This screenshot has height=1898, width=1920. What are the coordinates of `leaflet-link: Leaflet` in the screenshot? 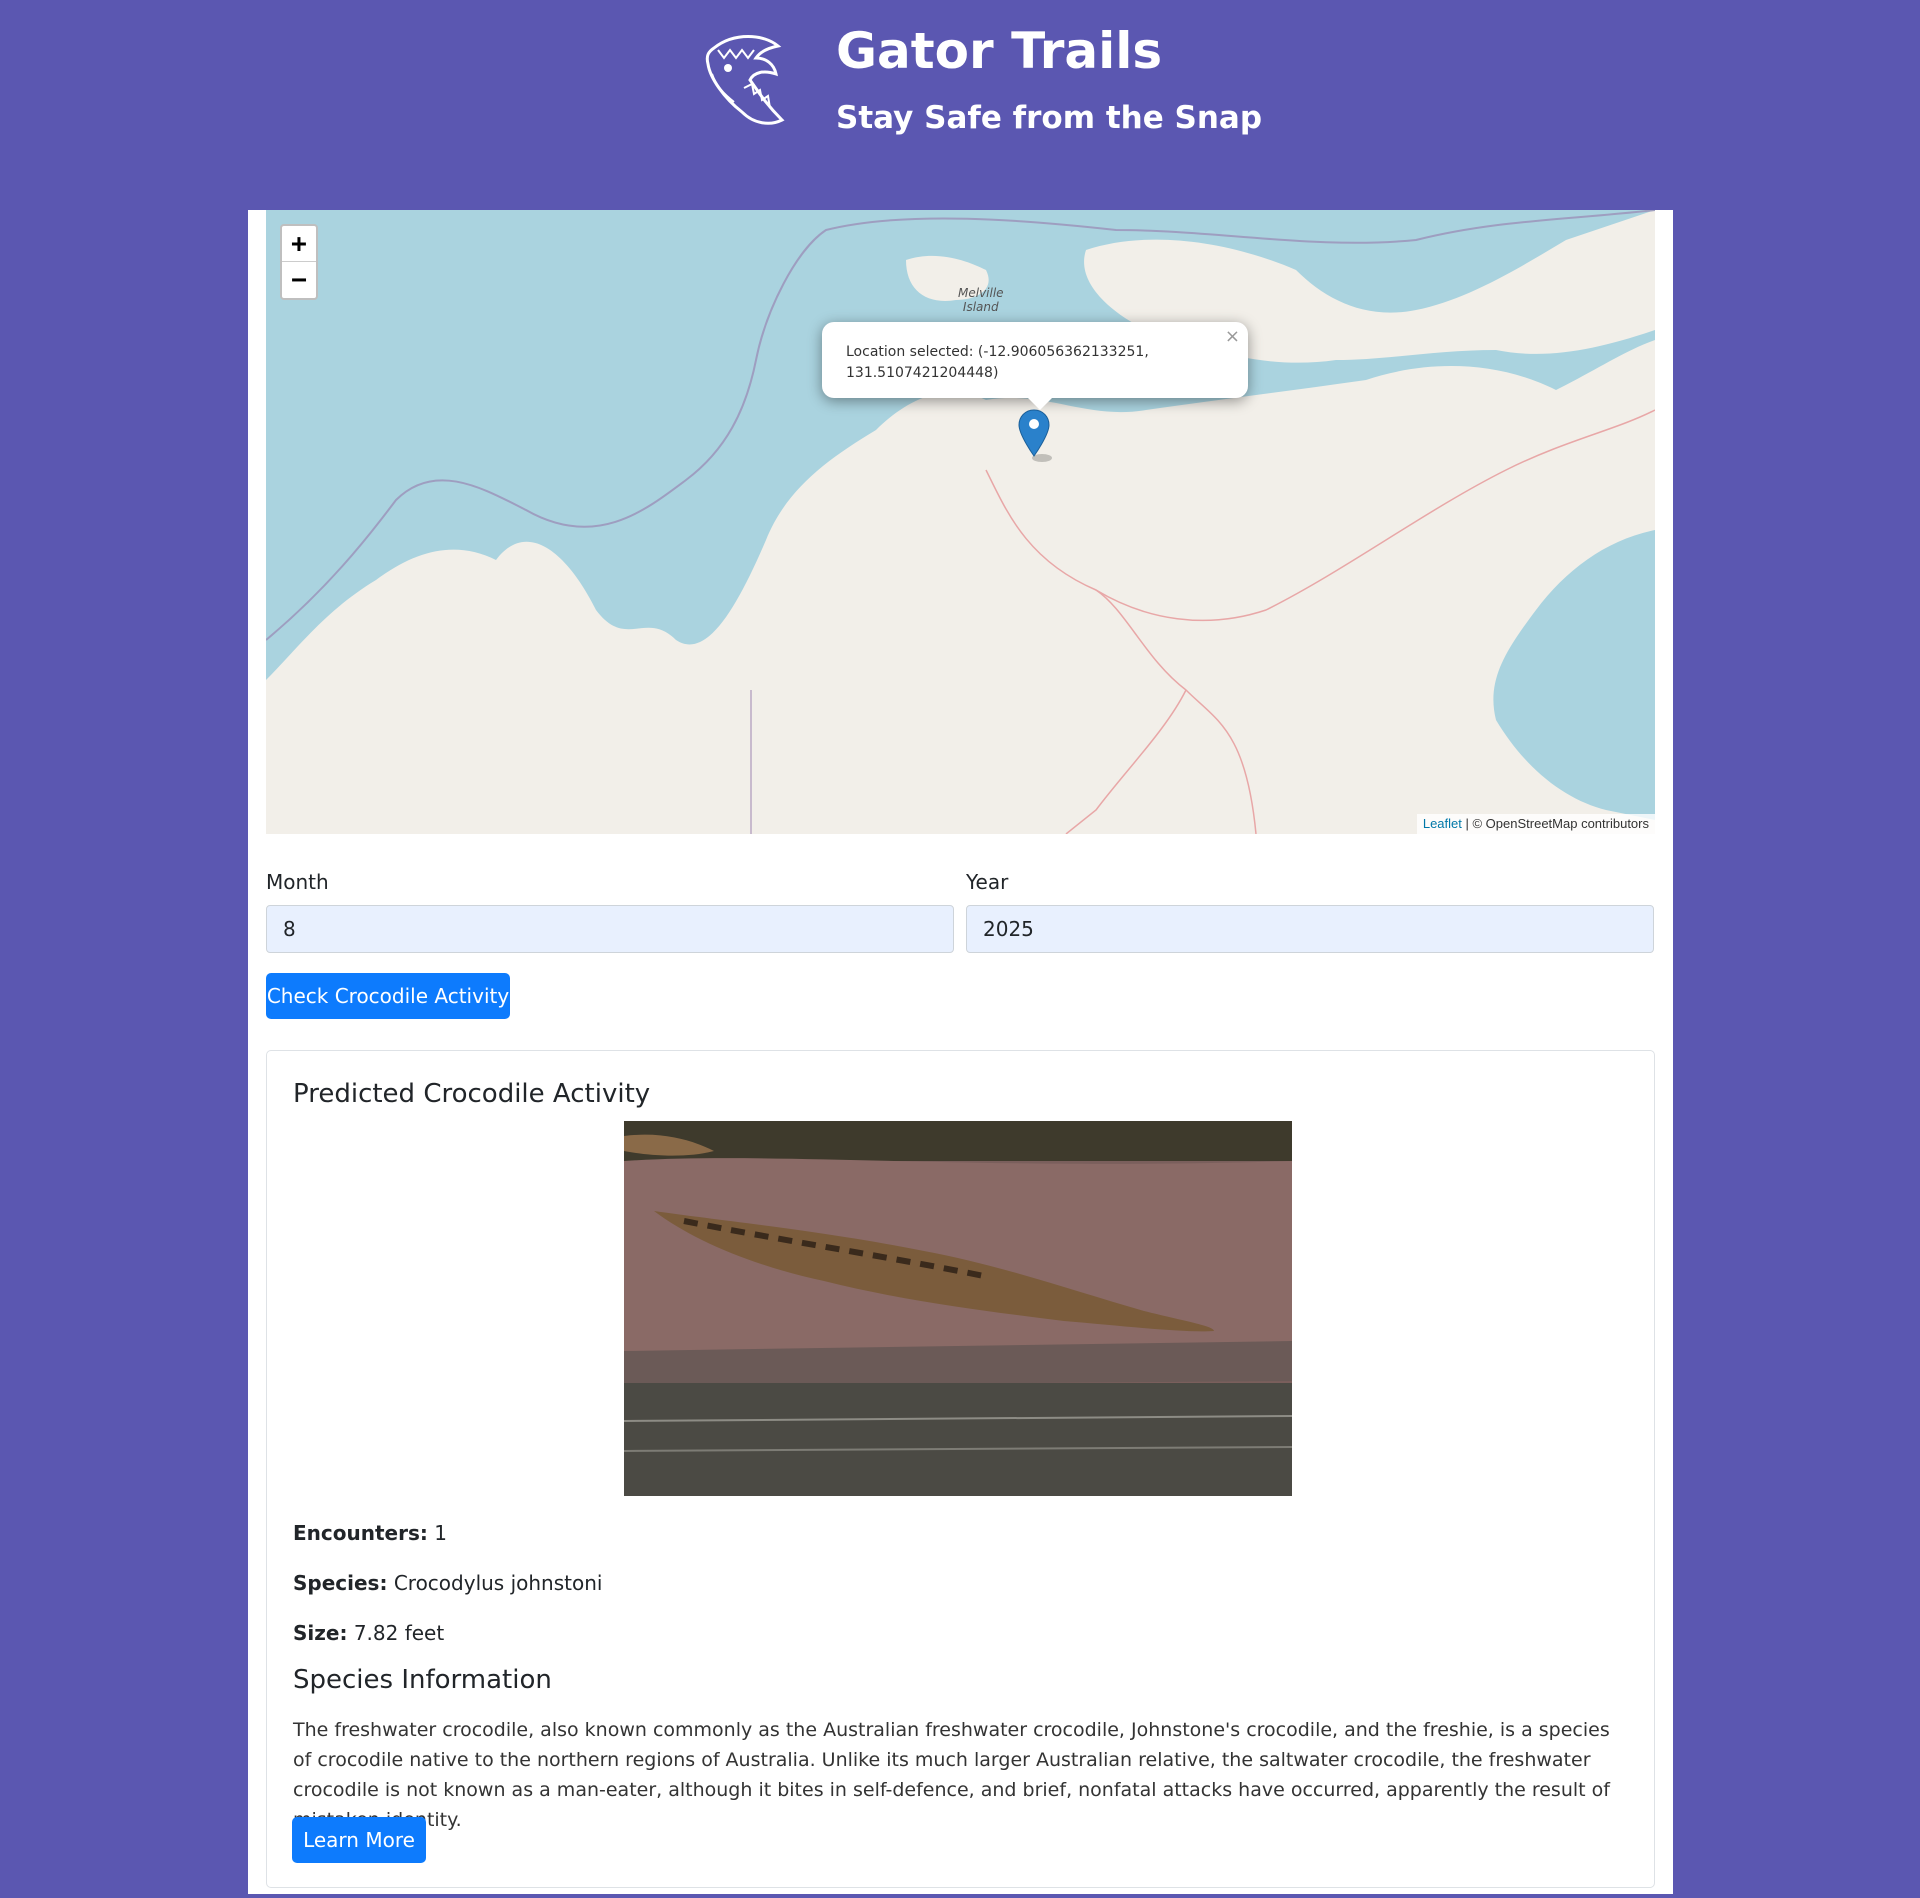 It's located at (1442, 823).